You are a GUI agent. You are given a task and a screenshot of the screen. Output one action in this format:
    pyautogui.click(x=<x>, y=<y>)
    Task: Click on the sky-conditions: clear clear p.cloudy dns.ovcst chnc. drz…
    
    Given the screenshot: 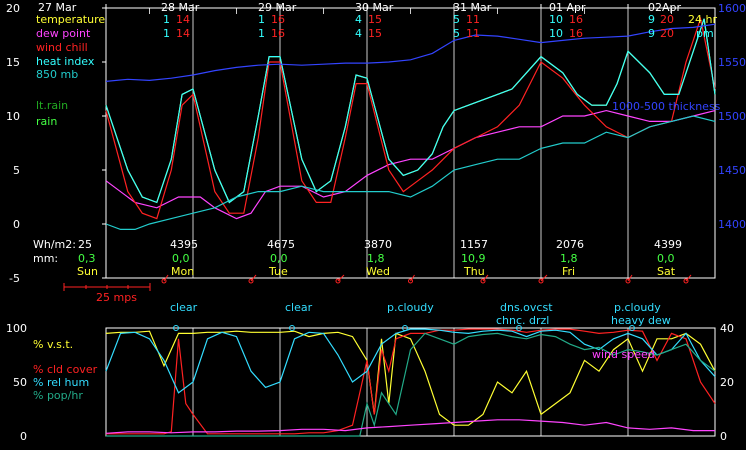 What is the action you would take?
    pyautogui.click(x=420, y=316)
    